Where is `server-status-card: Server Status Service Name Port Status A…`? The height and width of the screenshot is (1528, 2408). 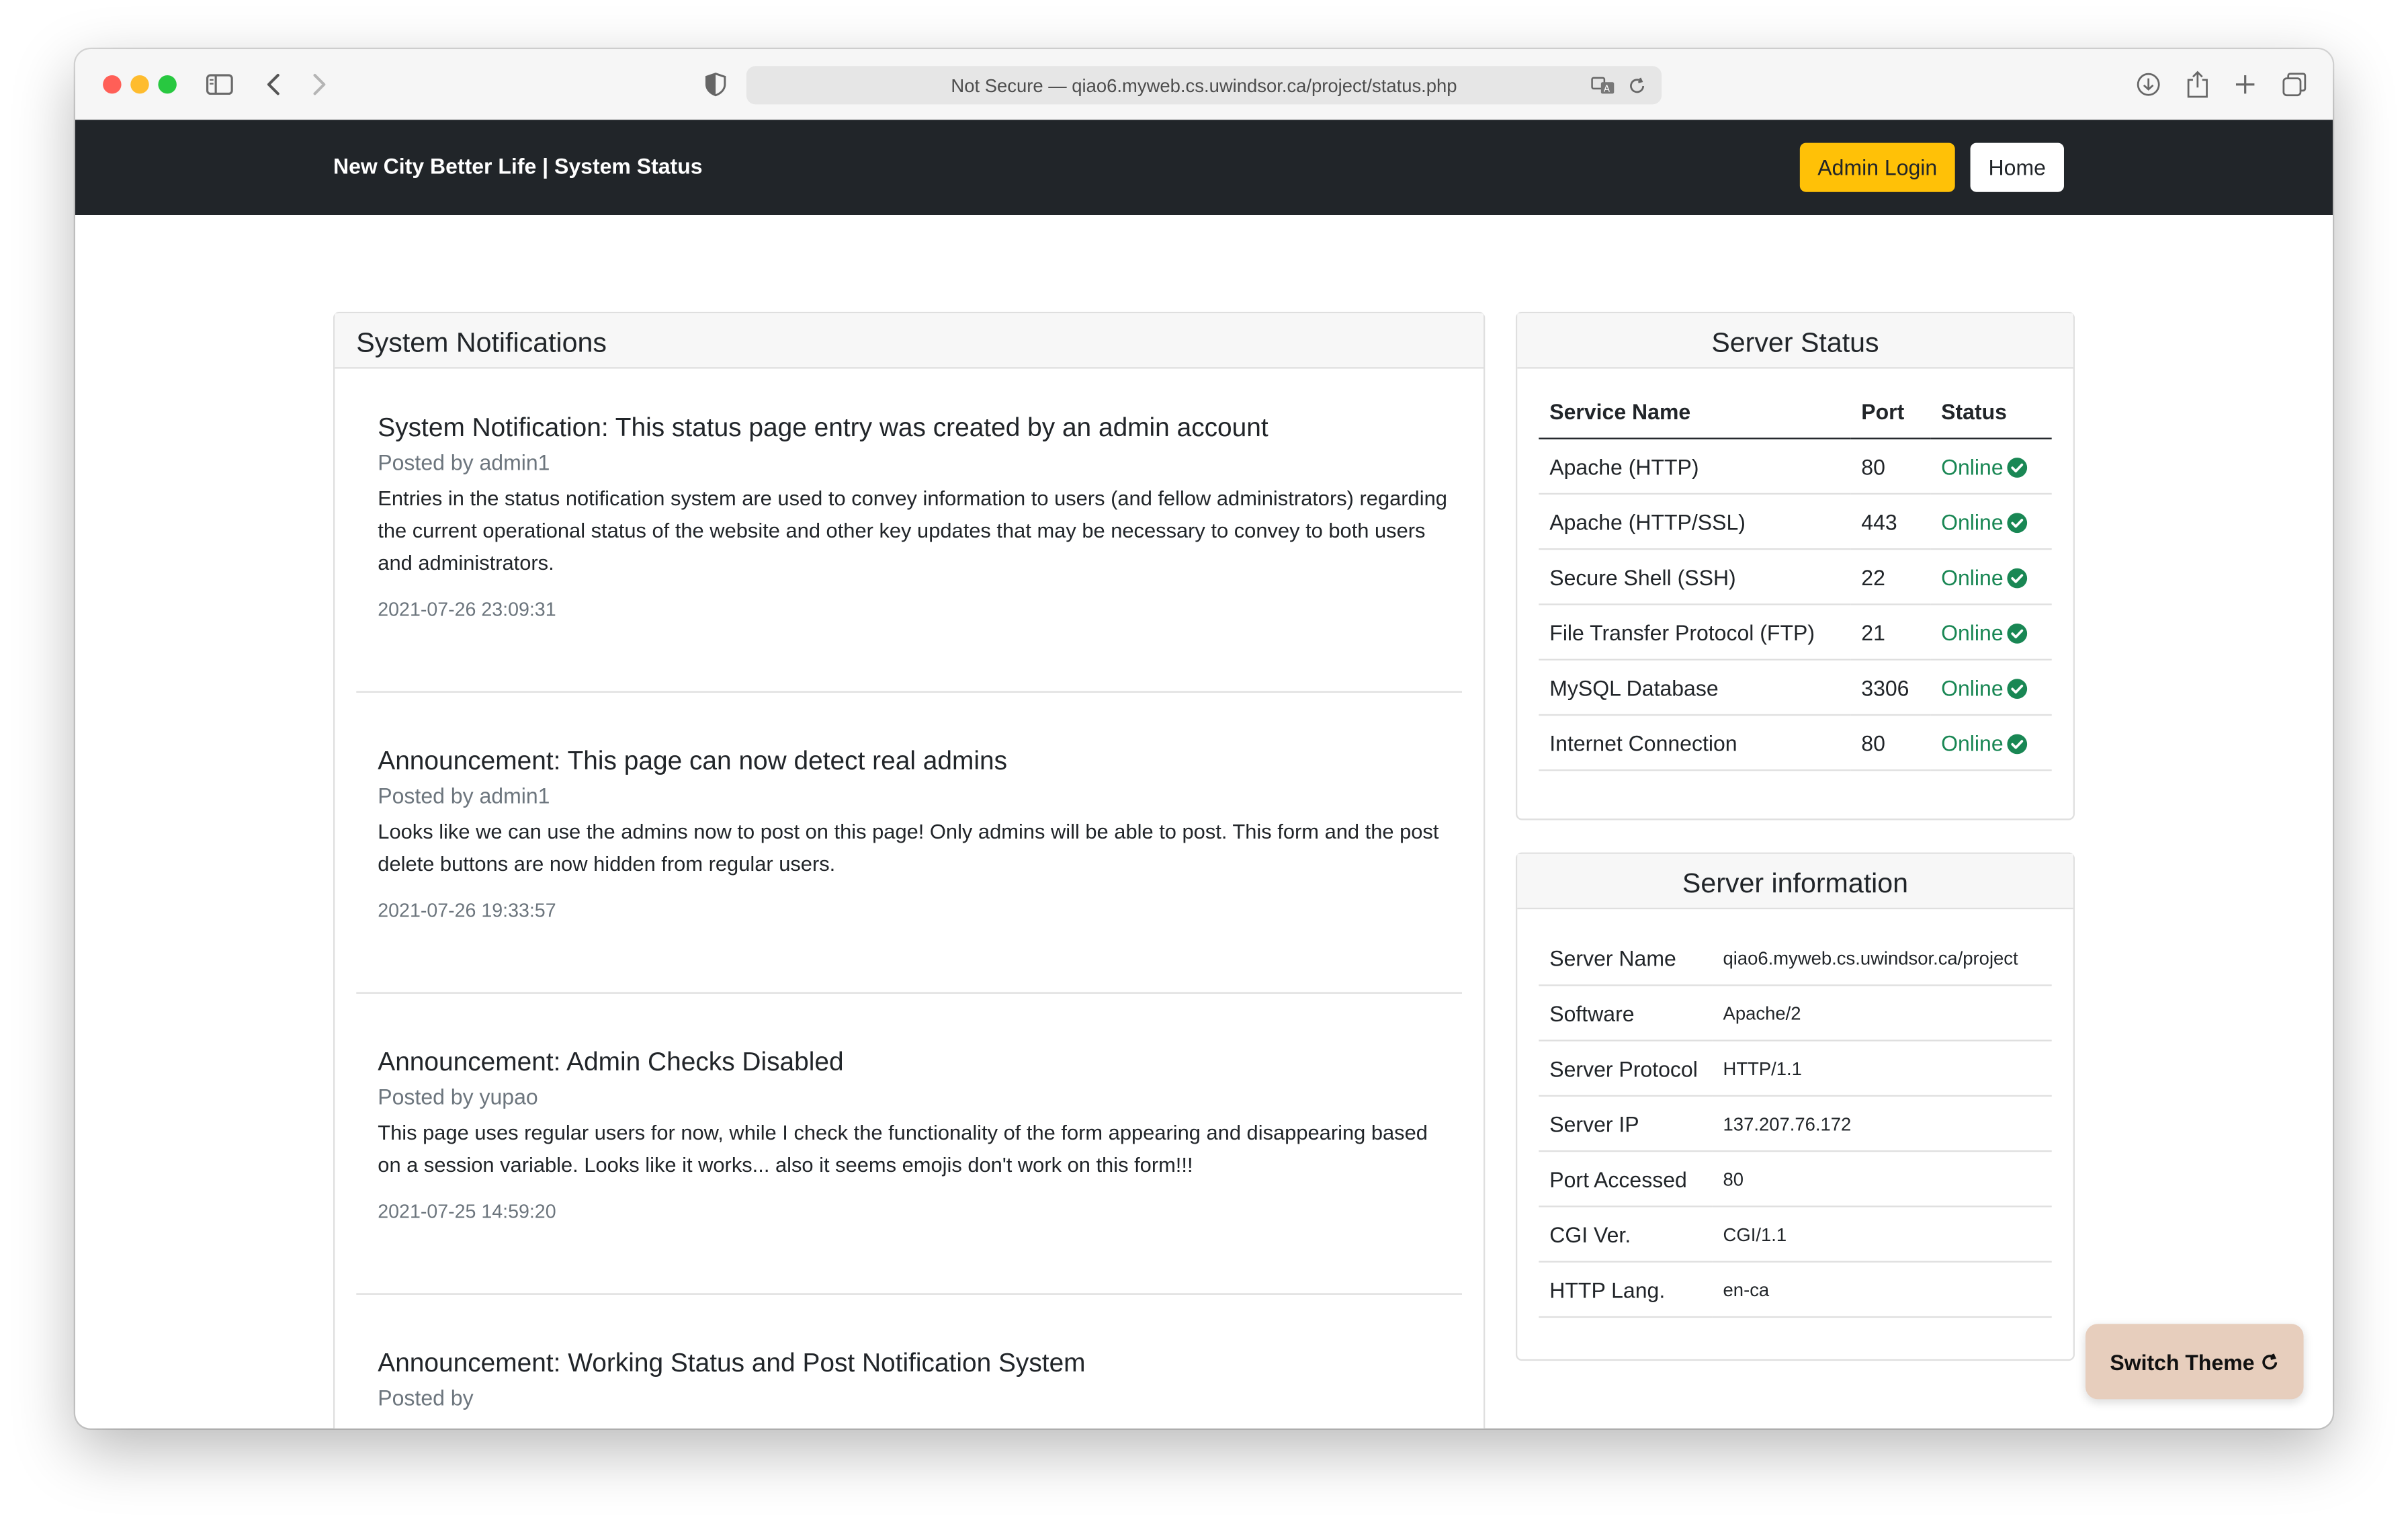 server-status-card: Server Status Service Name Port Status A… is located at coordinates (1795, 566).